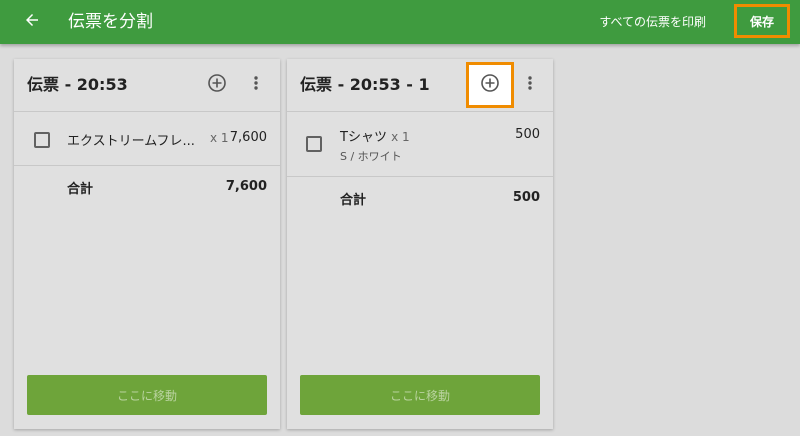 The height and width of the screenshot is (436, 800). Describe the element at coordinates (526, 197) in the screenshot. I see `total-value: 500` at that location.